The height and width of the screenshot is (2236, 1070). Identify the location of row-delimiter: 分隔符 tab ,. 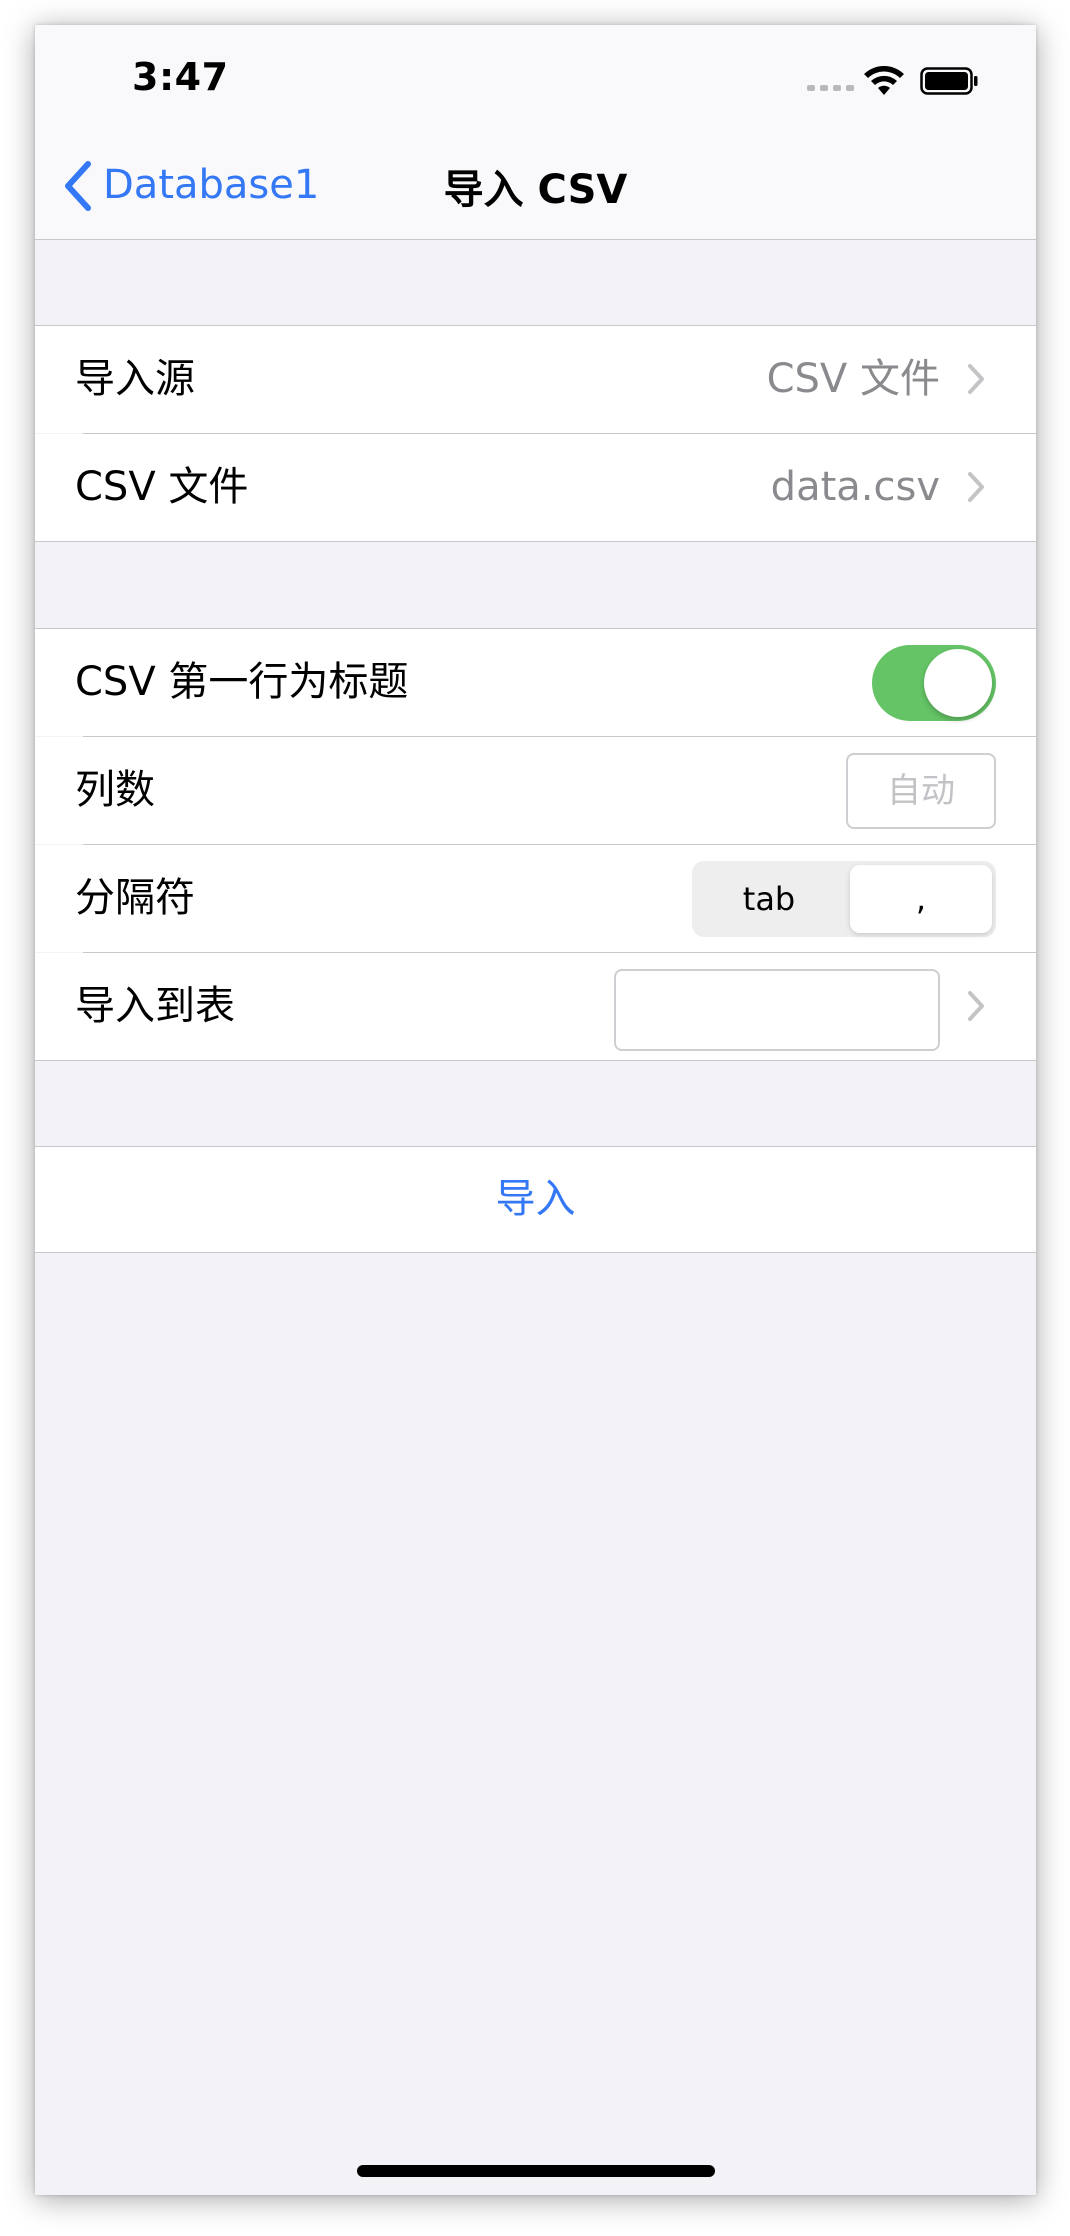
(535, 898).